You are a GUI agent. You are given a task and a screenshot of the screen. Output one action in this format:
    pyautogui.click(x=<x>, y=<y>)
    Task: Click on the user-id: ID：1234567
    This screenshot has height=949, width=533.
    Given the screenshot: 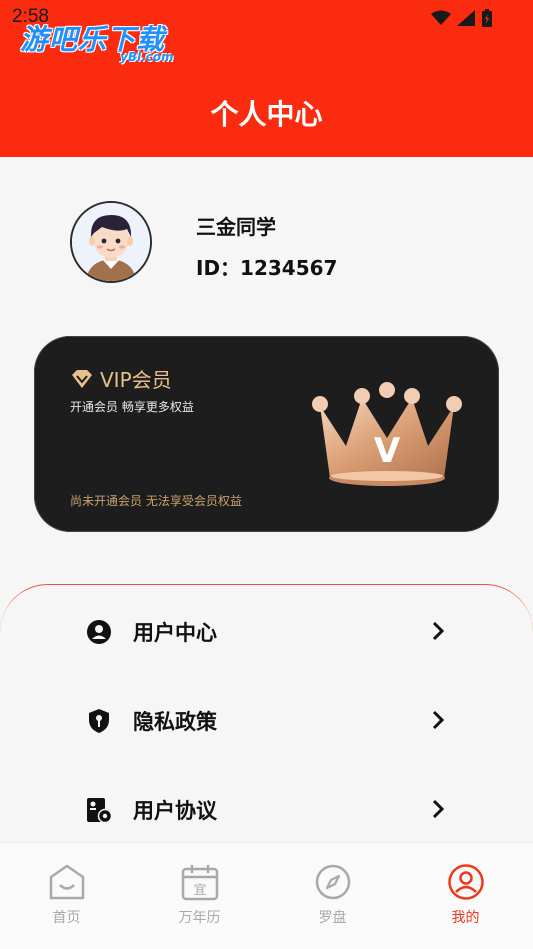 What is the action you would take?
    pyautogui.click(x=267, y=268)
    